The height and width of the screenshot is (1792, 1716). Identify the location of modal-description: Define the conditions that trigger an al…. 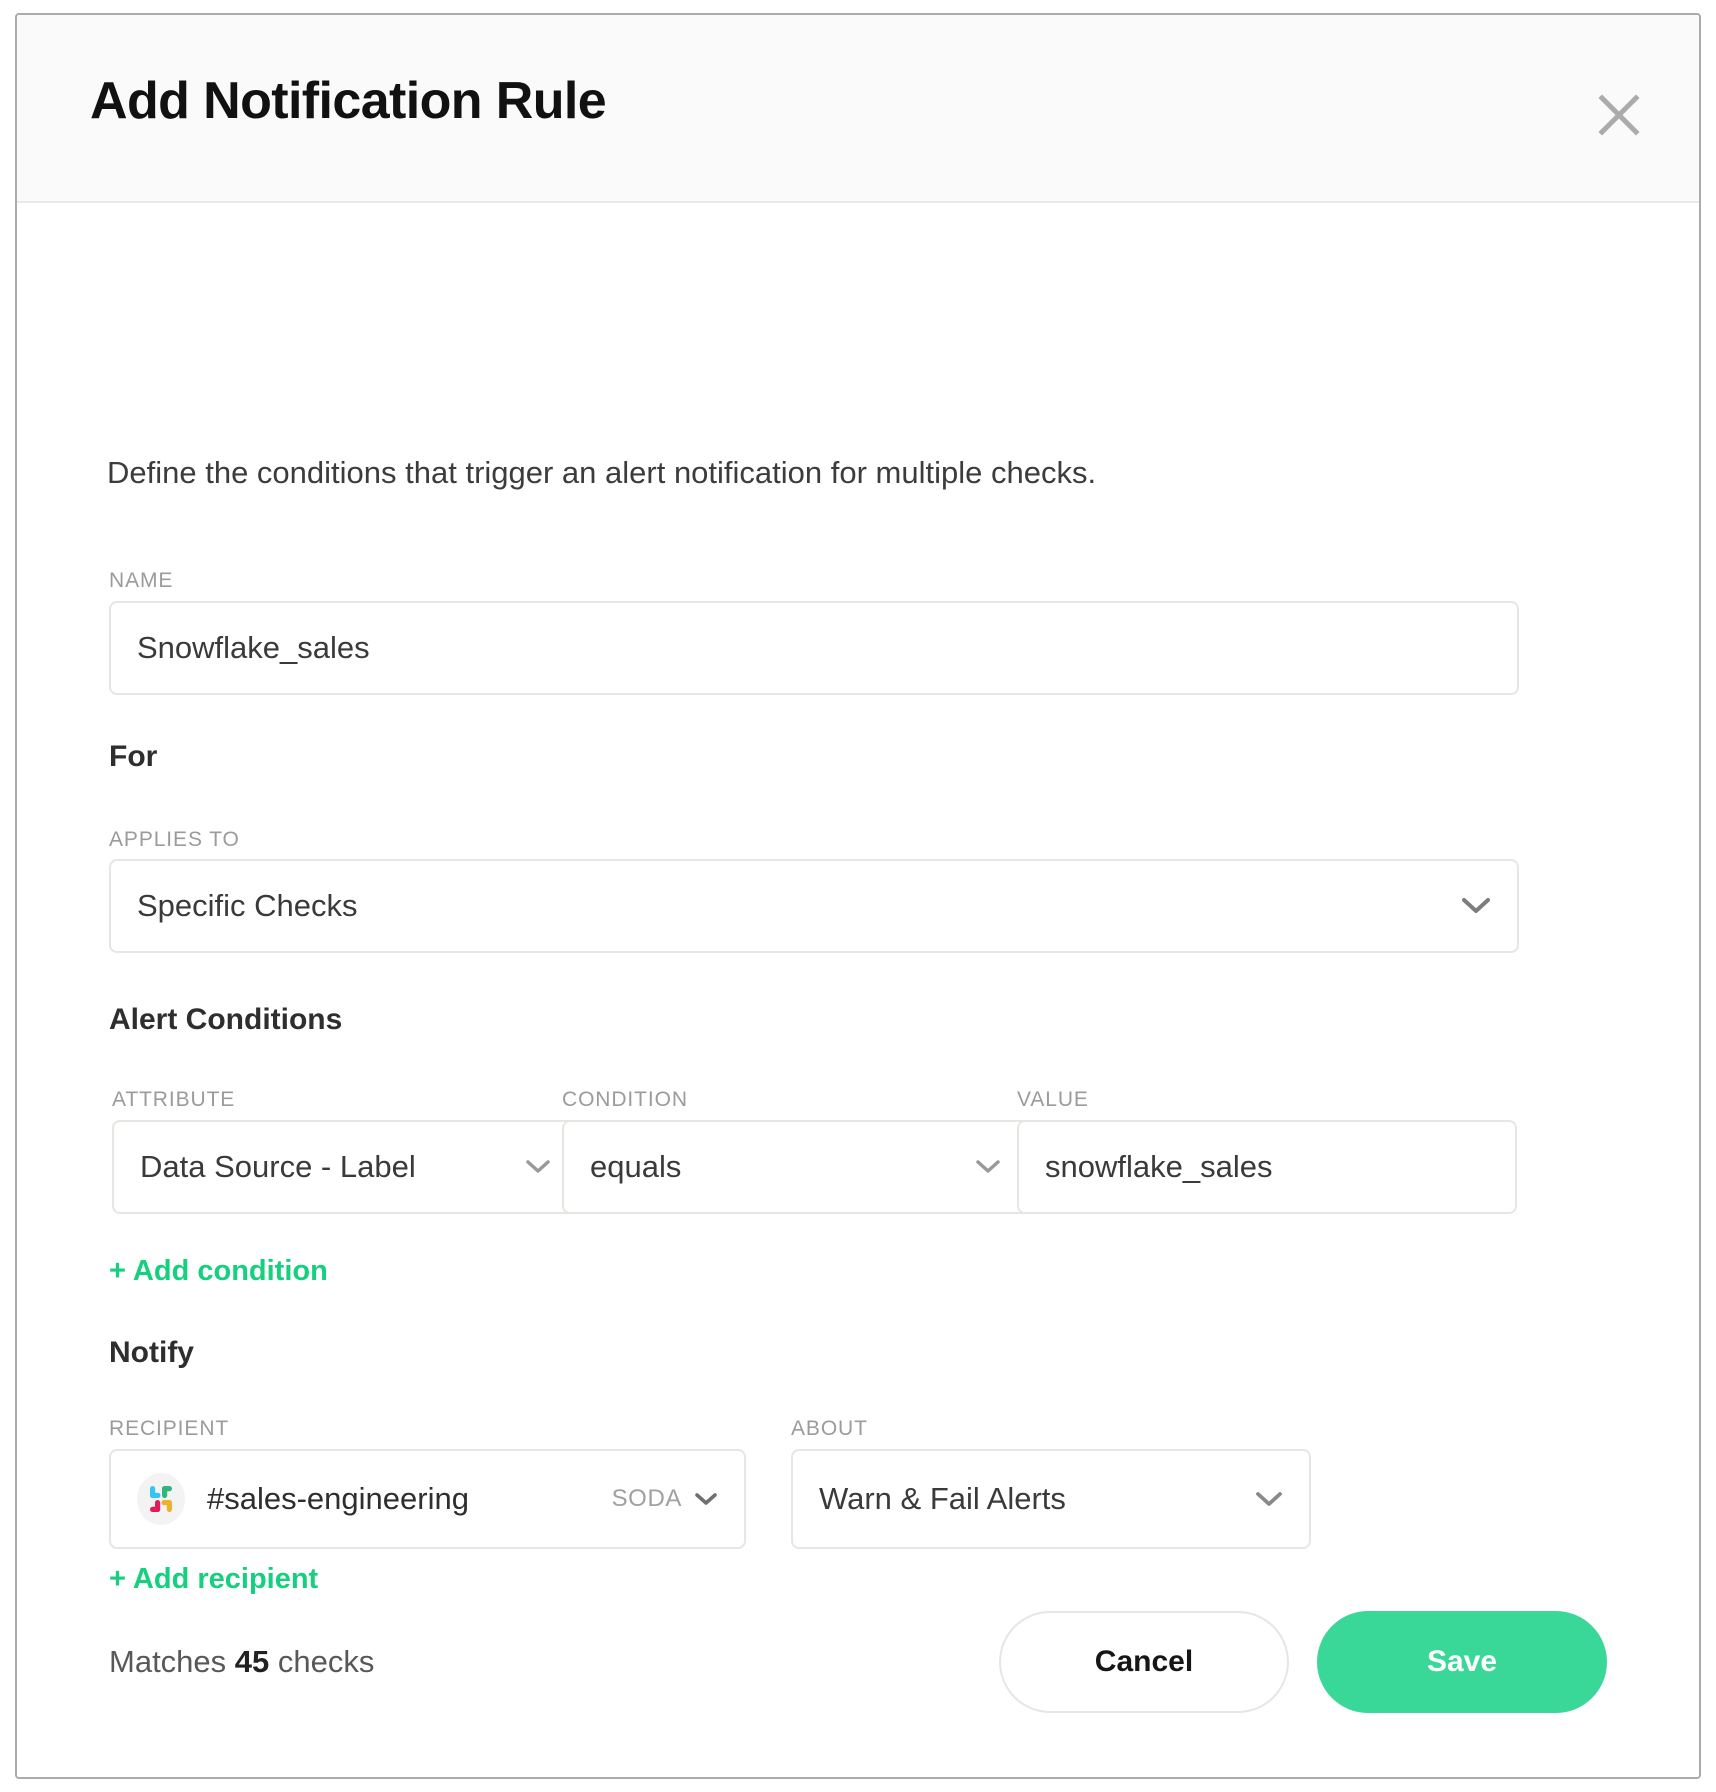
(602, 472).